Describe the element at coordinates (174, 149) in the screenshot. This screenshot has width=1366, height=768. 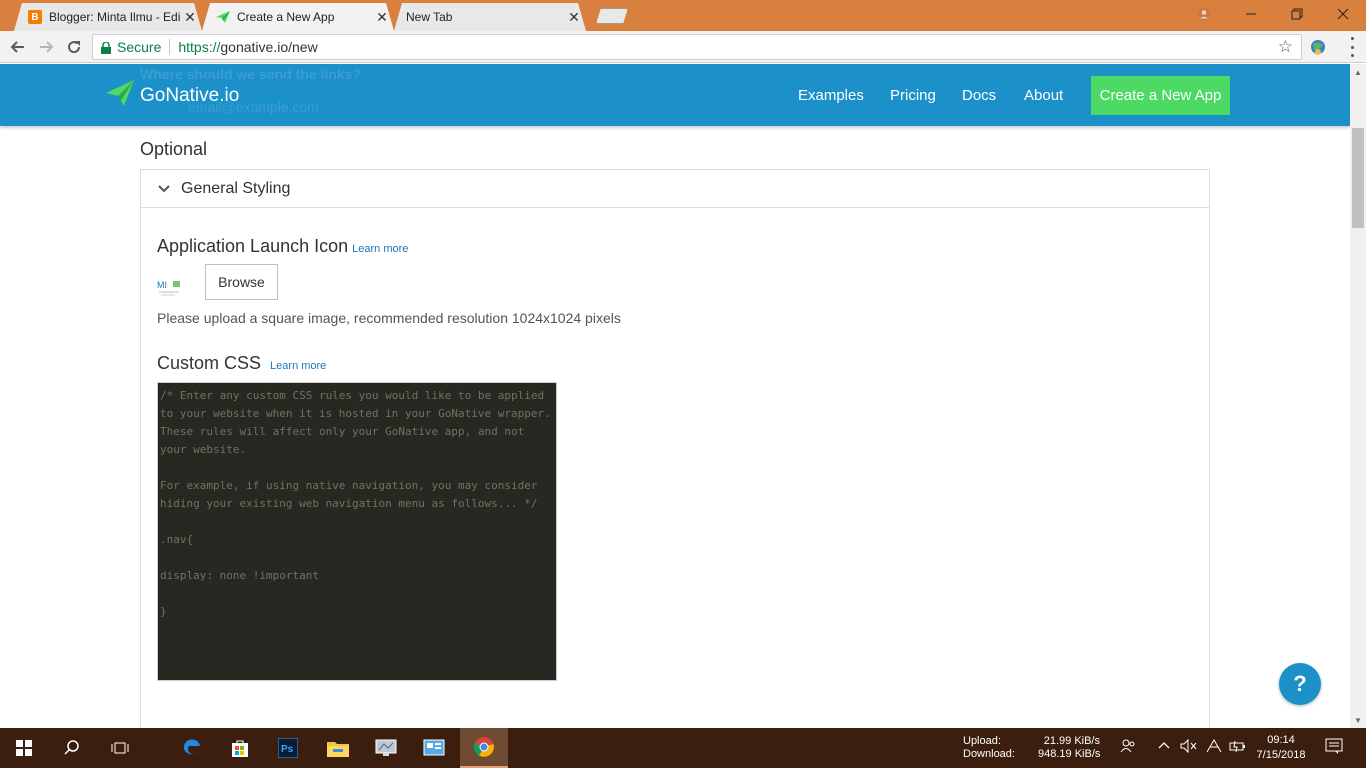
I see `section-heading-optional: Optional` at that location.